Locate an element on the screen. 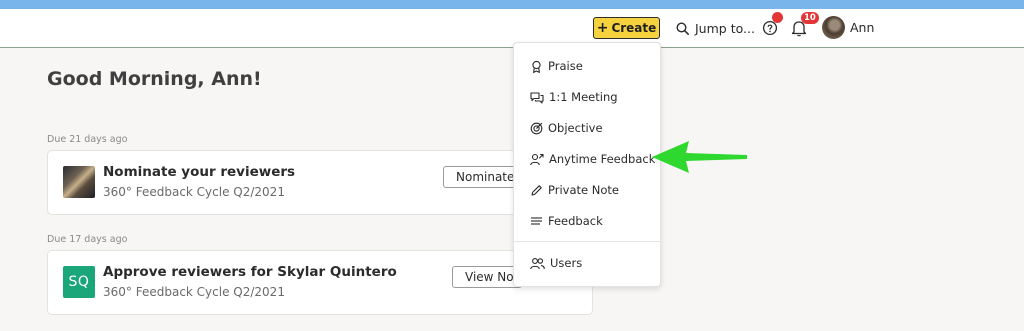 This screenshot has width=1024, height=331. menu-item-anytime-feedback: Anytime Feedback is located at coordinates (592, 159).